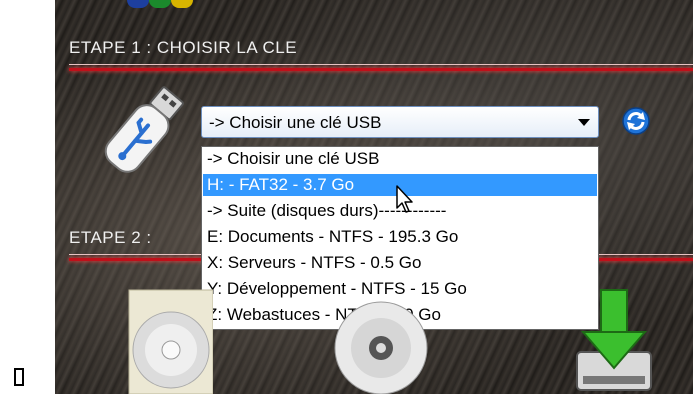 Image resolution: width=693 pixels, height=394 pixels. I want to click on dropdown-option: E: Documents - NTFS - 195.3 Go, so click(400, 237).